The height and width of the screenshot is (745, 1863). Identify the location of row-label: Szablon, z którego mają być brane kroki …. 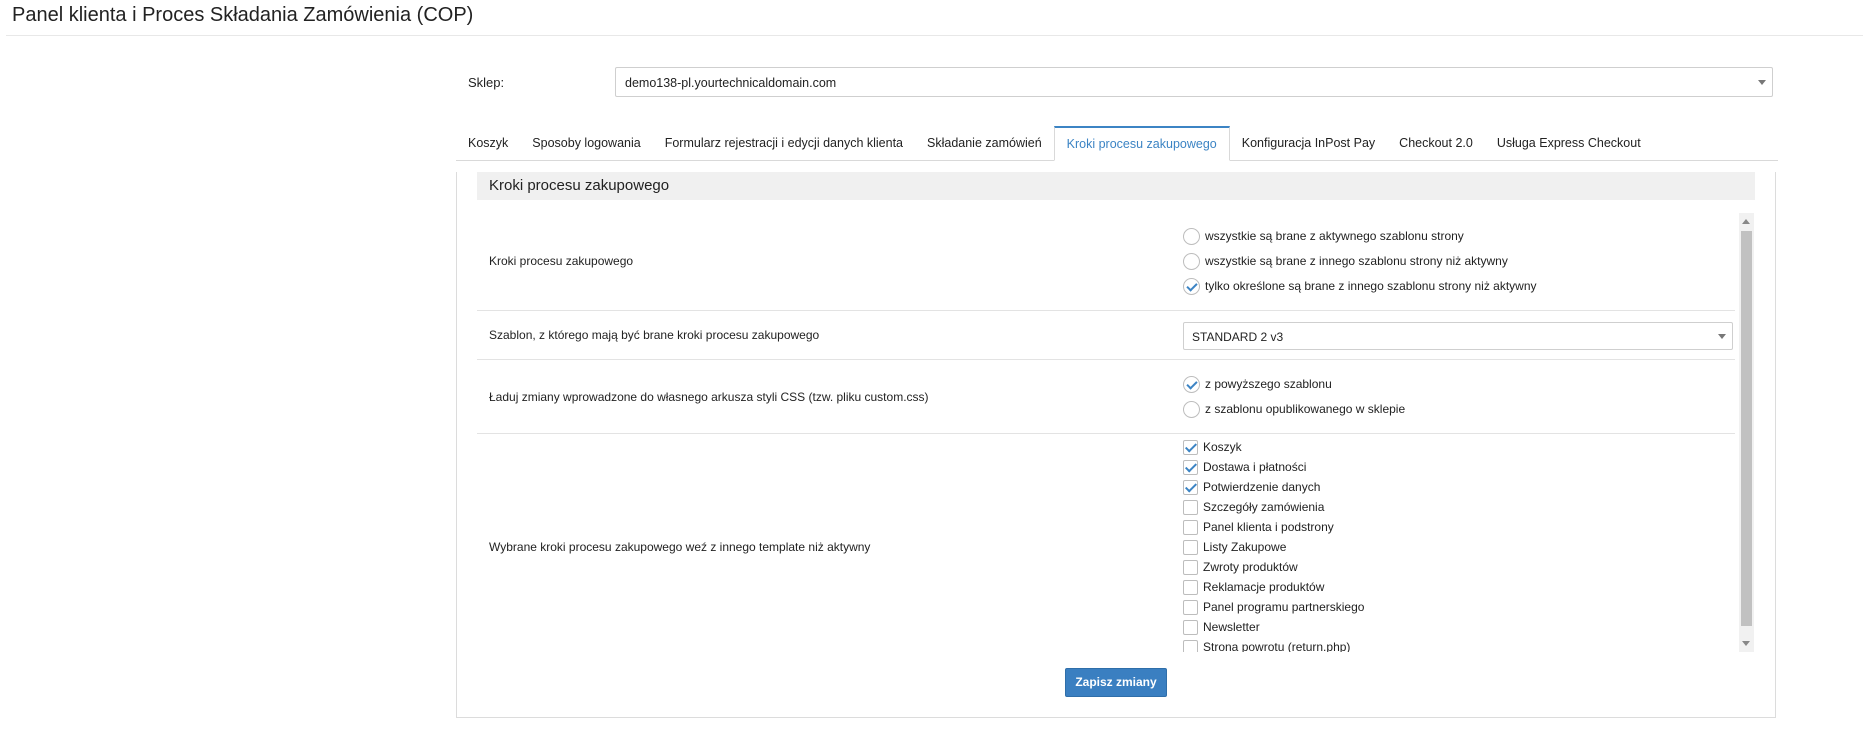
(654, 335).